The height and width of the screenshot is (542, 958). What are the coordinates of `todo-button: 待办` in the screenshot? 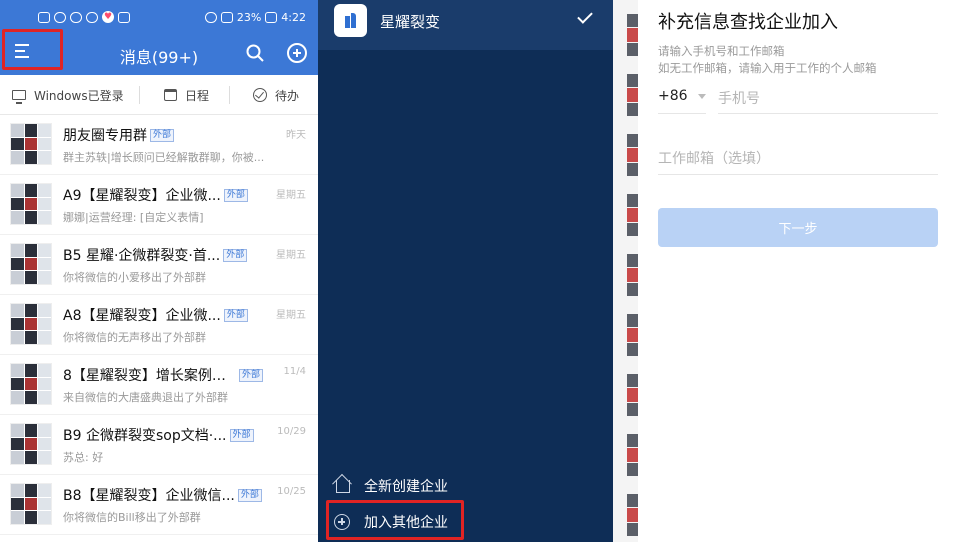 It's located at (276, 95).